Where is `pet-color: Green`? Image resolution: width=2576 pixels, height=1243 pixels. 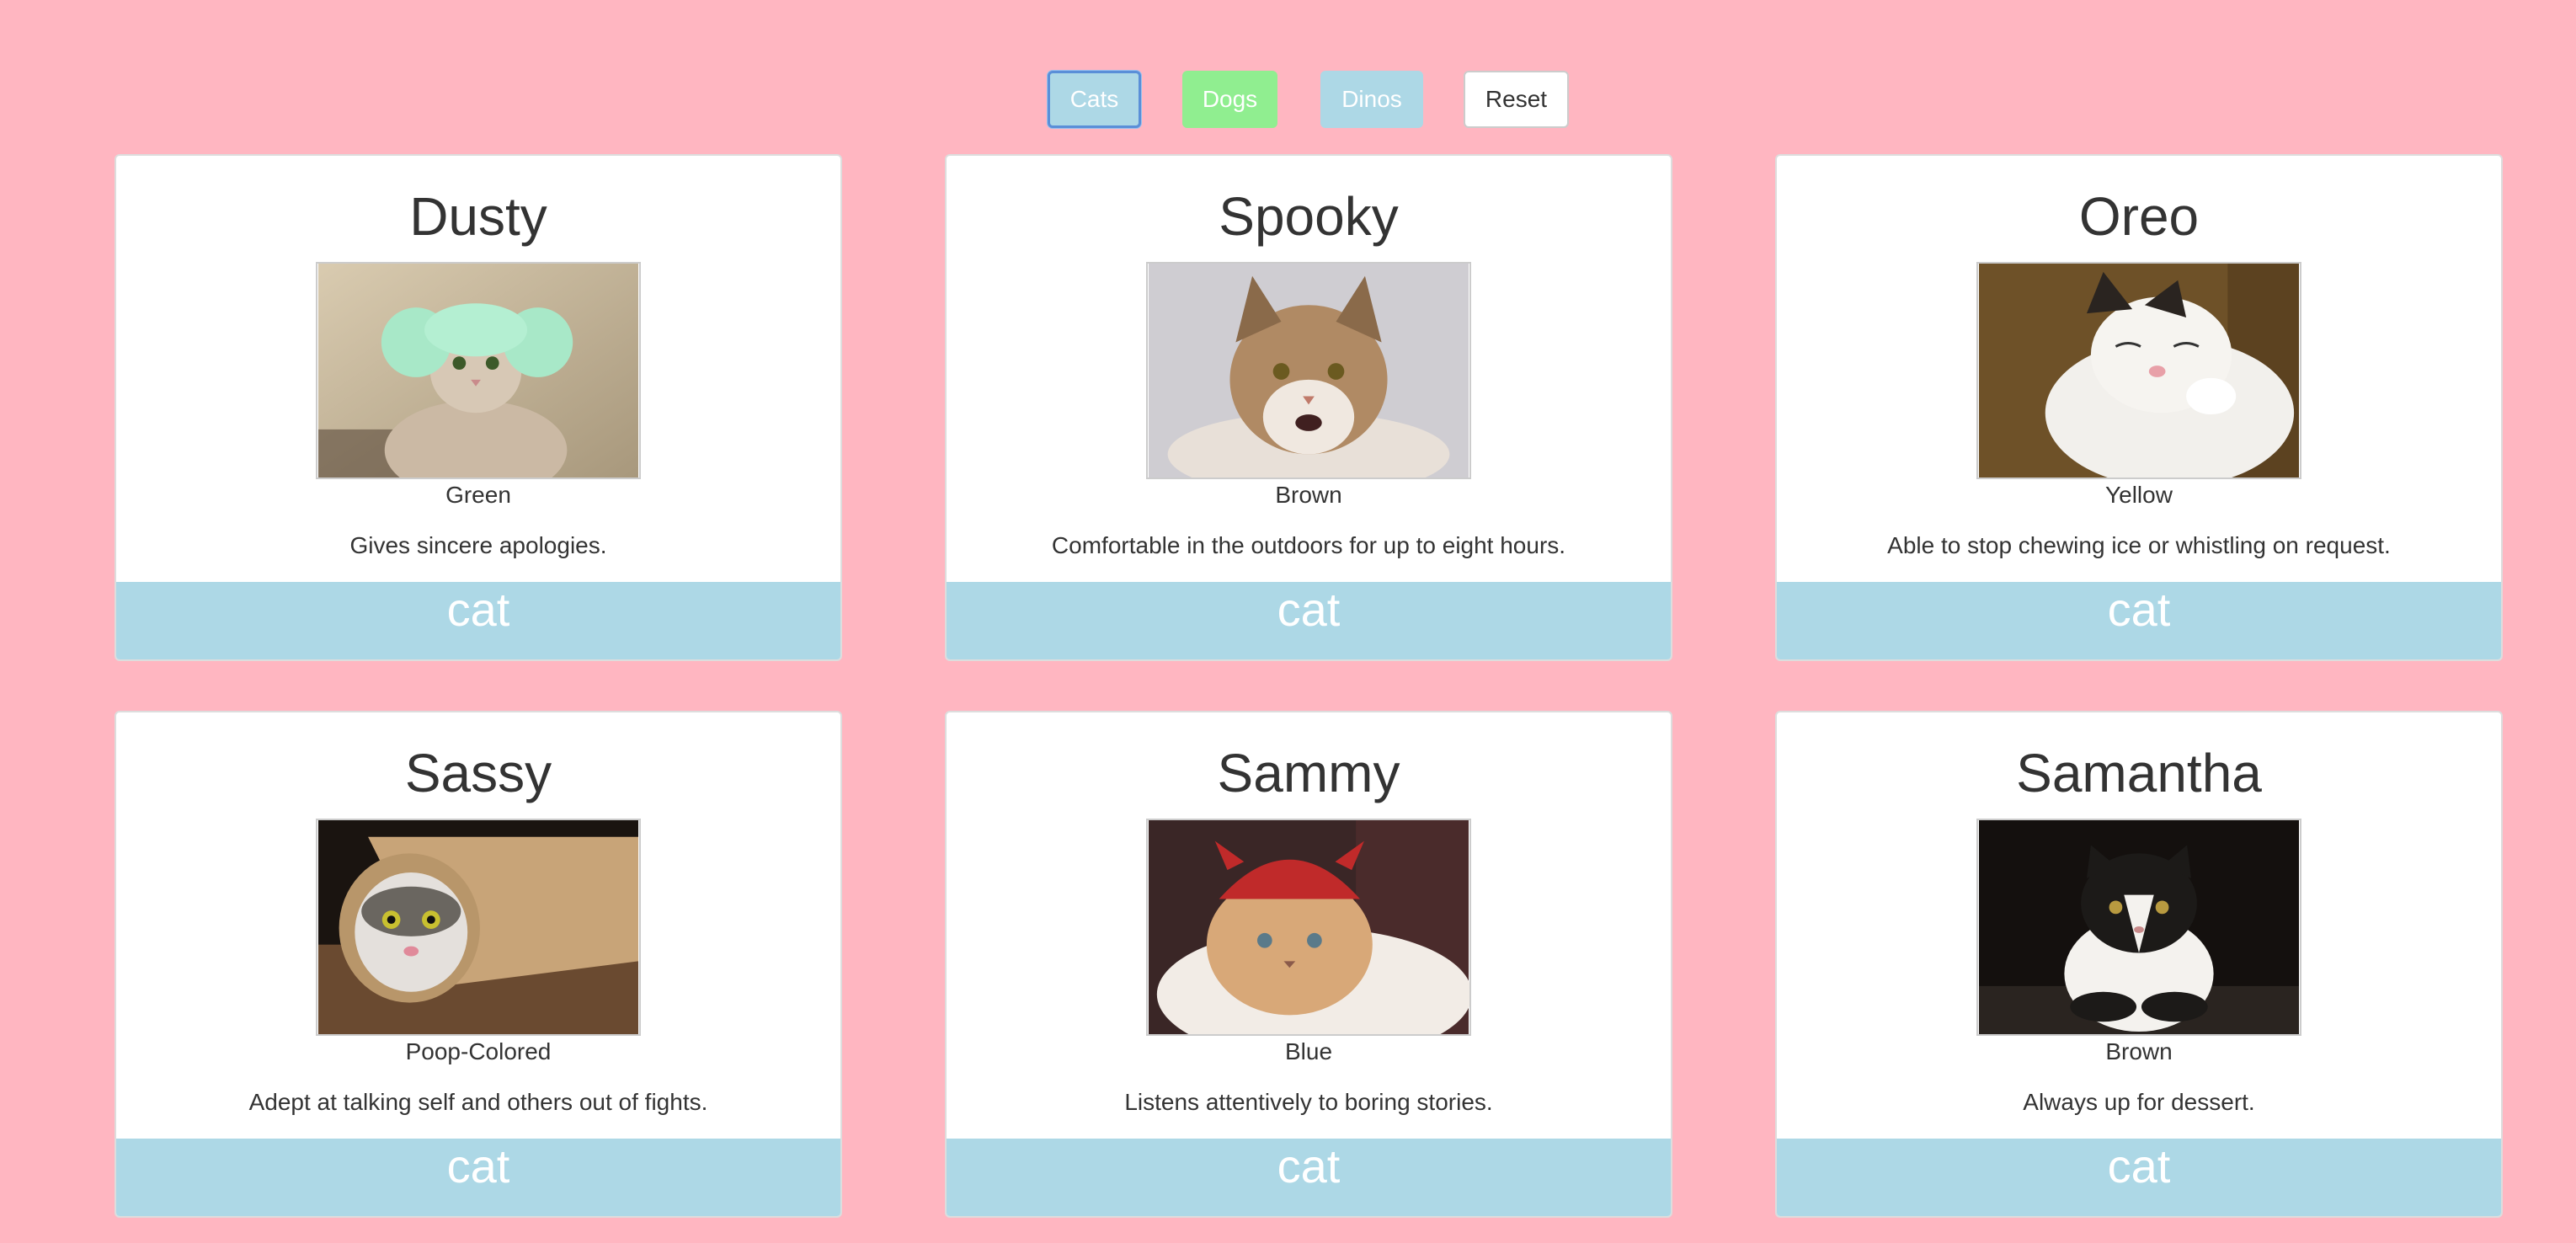 pet-color: Green is located at coordinates (478, 495).